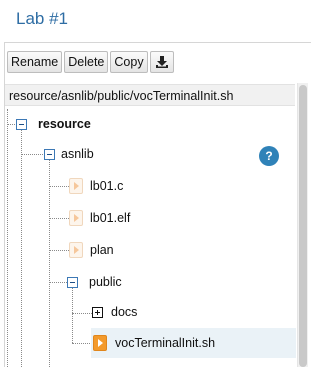 The width and height of the screenshot is (320, 367). I want to click on delete-button: Delete, so click(86, 62).